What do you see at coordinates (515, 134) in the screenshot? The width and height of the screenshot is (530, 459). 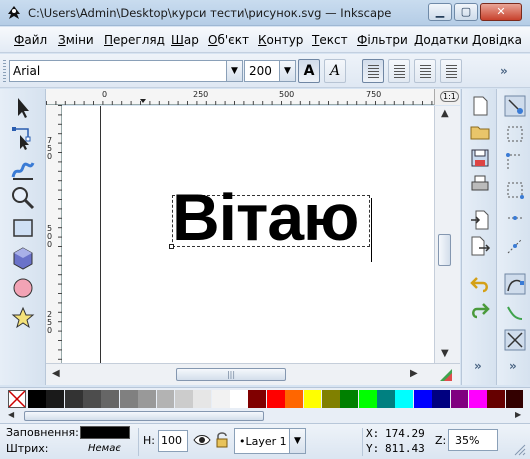 I see `snap-bbox-icon` at bounding box center [515, 134].